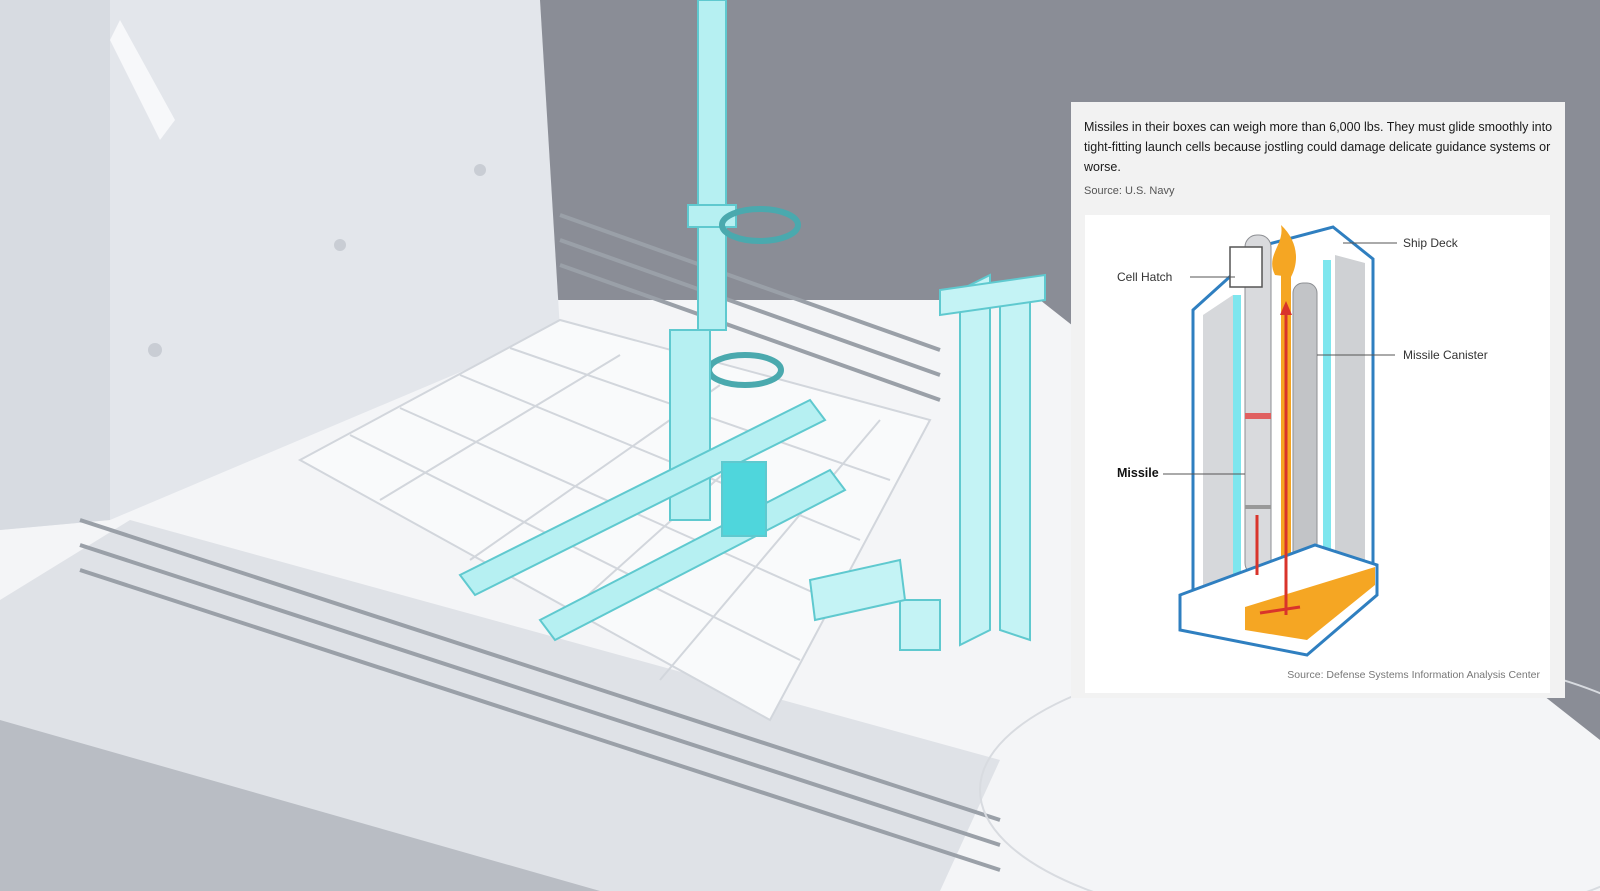 Image resolution: width=1600 pixels, height=891 pixels. I want to click on cell-wall-right, so click(1350, 415).